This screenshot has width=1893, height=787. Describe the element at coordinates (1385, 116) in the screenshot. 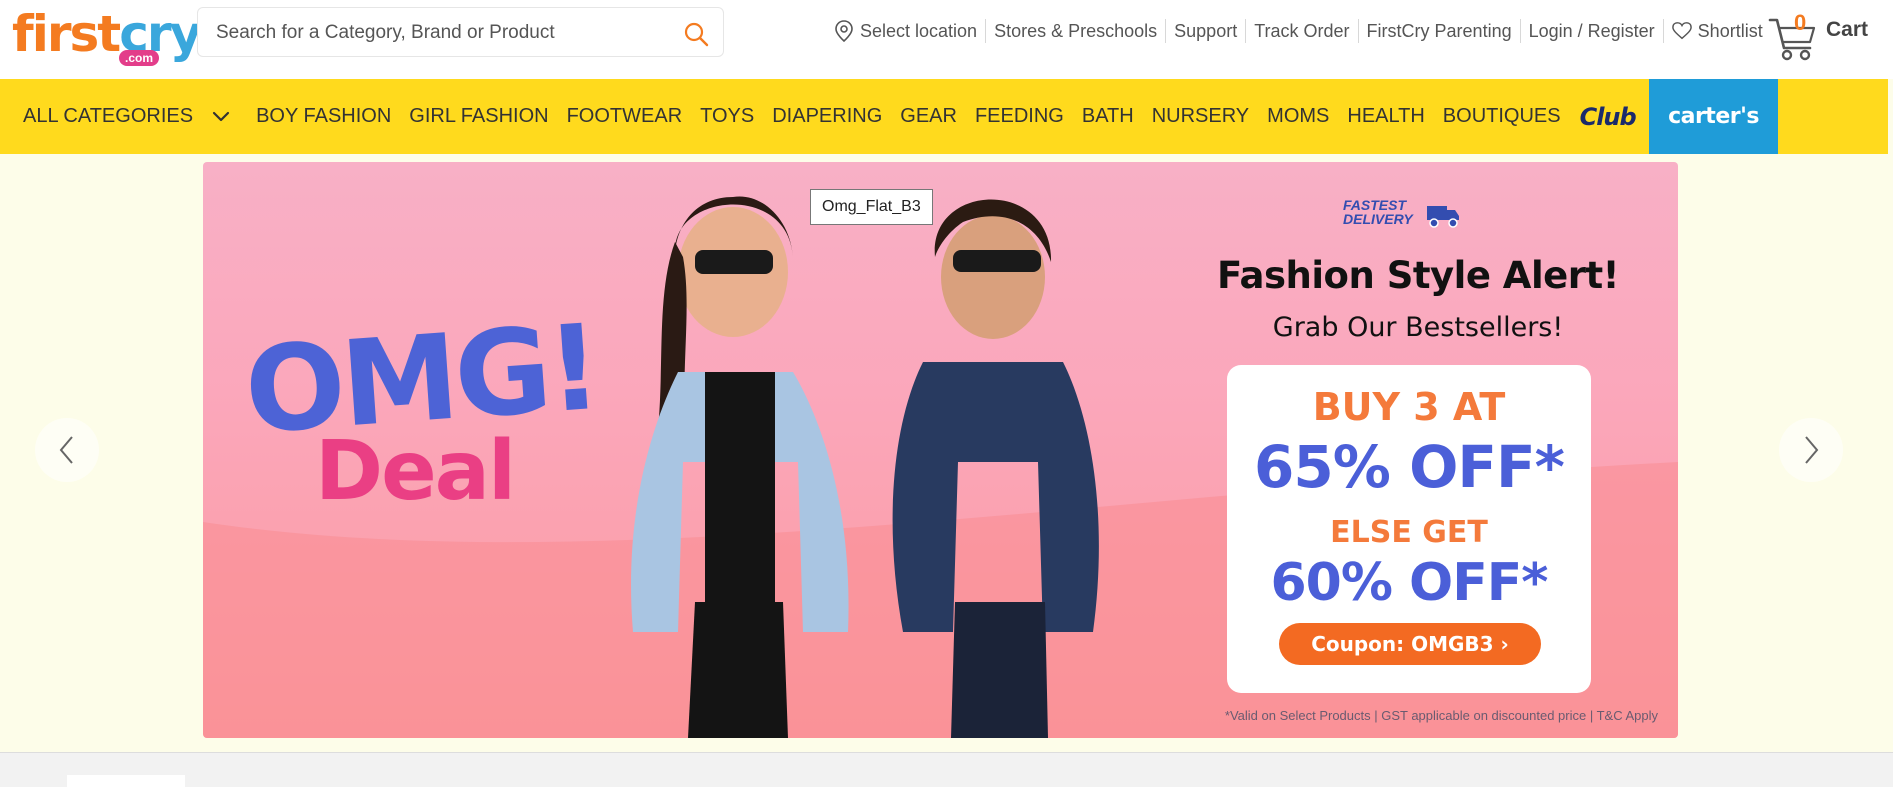

I see `nav-health: HEALTH` at that location.